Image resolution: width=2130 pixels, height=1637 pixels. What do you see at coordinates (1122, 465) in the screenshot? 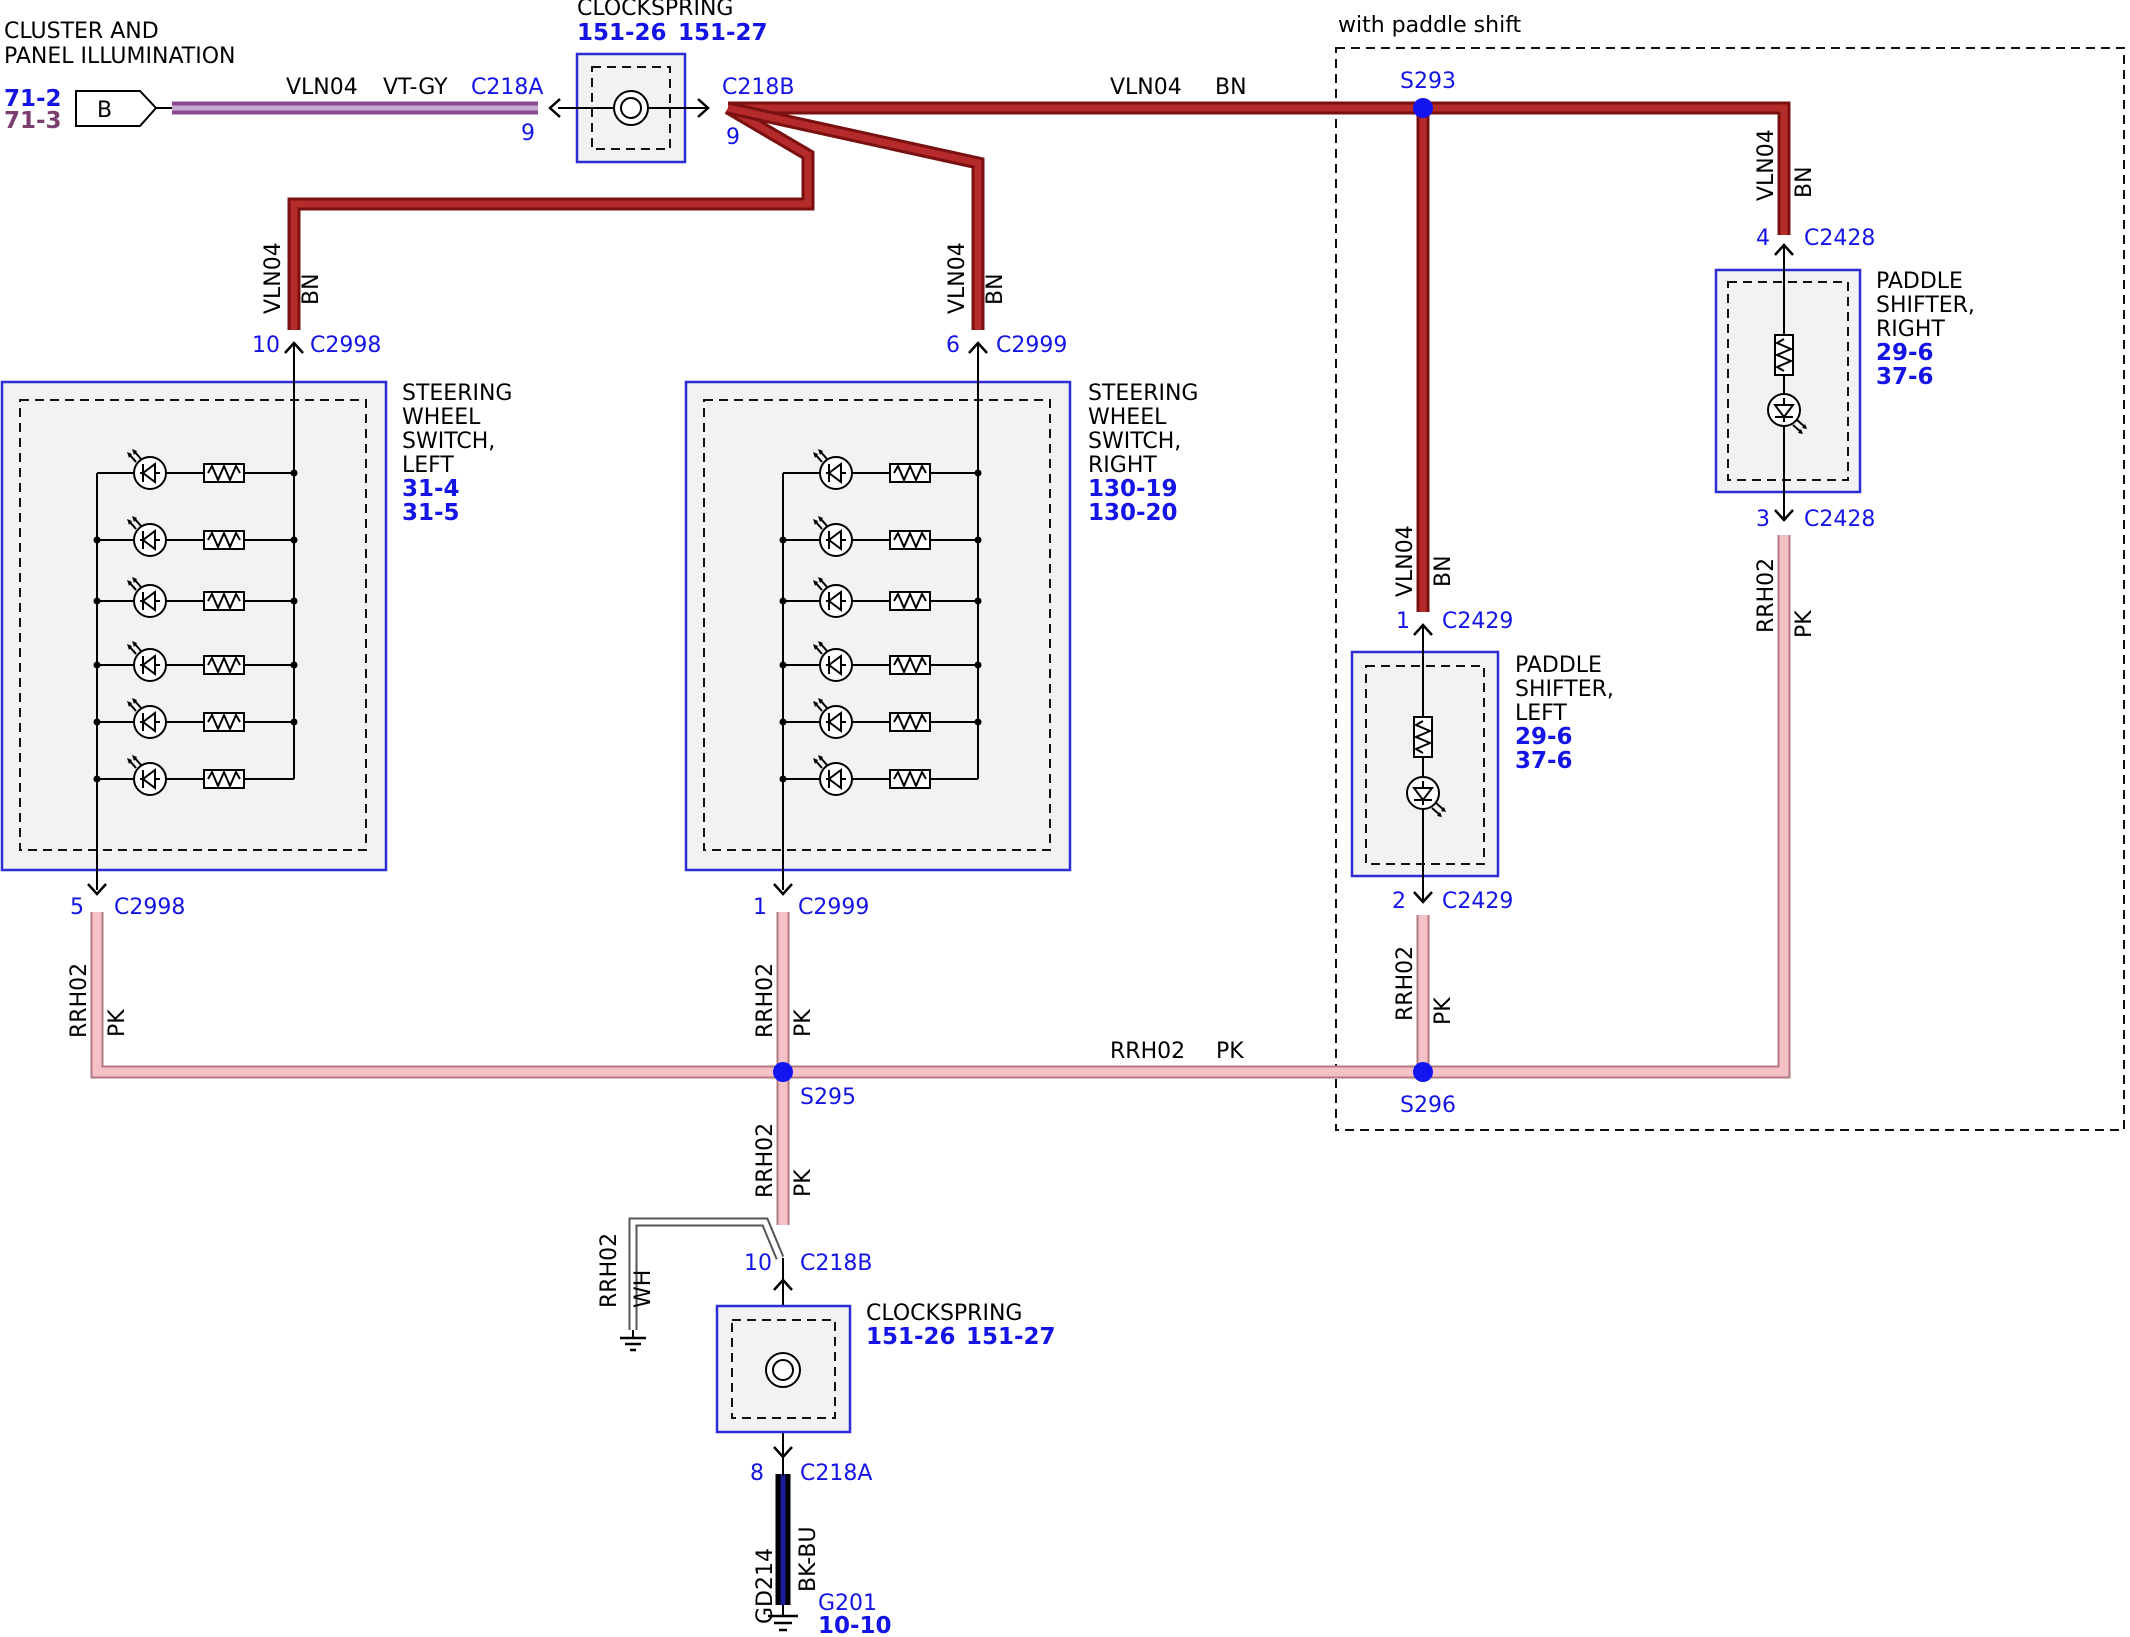
I see `swr-title-4: RIGHT` at bounding box center [1122, 465].